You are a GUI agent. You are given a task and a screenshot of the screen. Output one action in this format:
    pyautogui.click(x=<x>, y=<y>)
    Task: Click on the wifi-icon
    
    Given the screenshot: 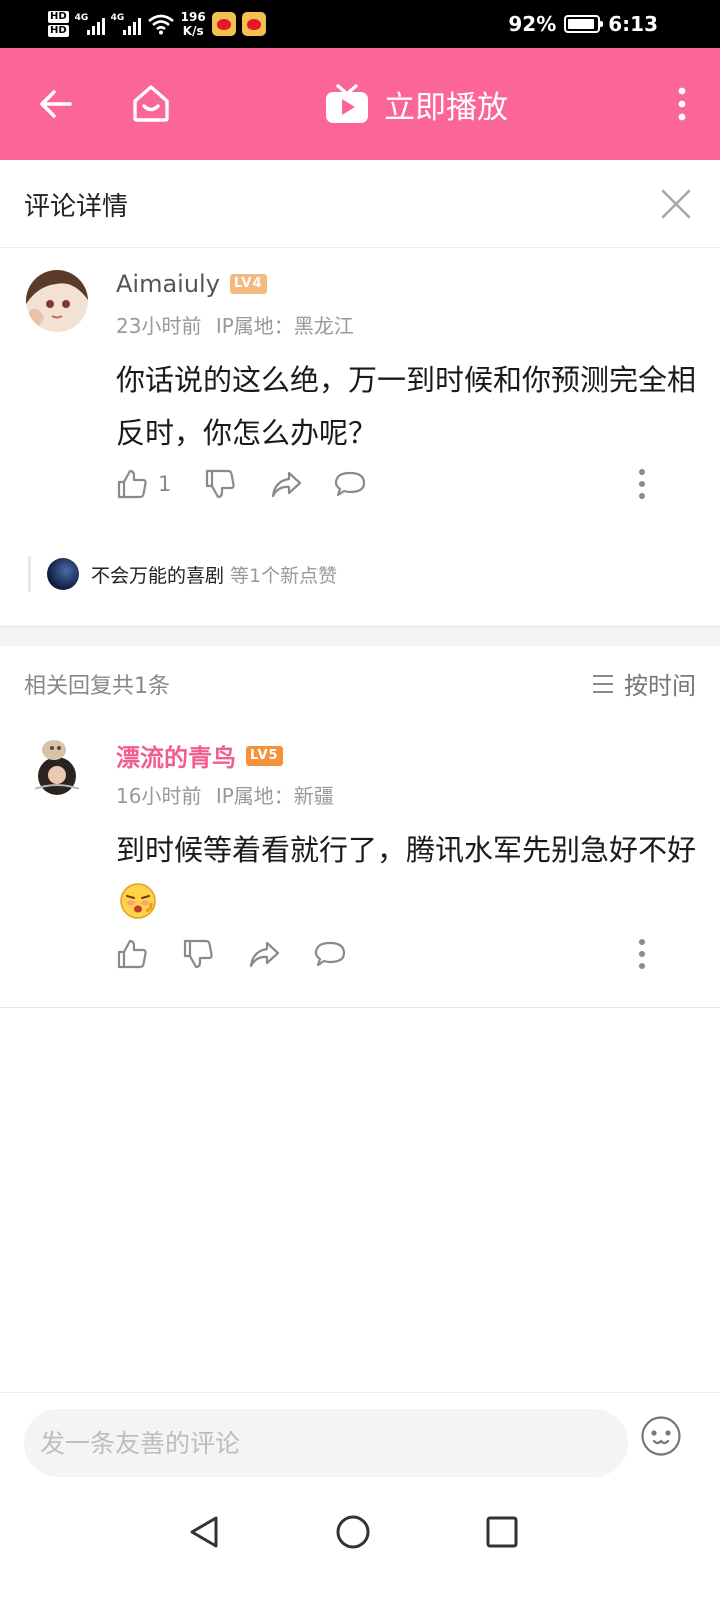 What is the action you would take?
    pyautogui.click(x=160, y=24)
    